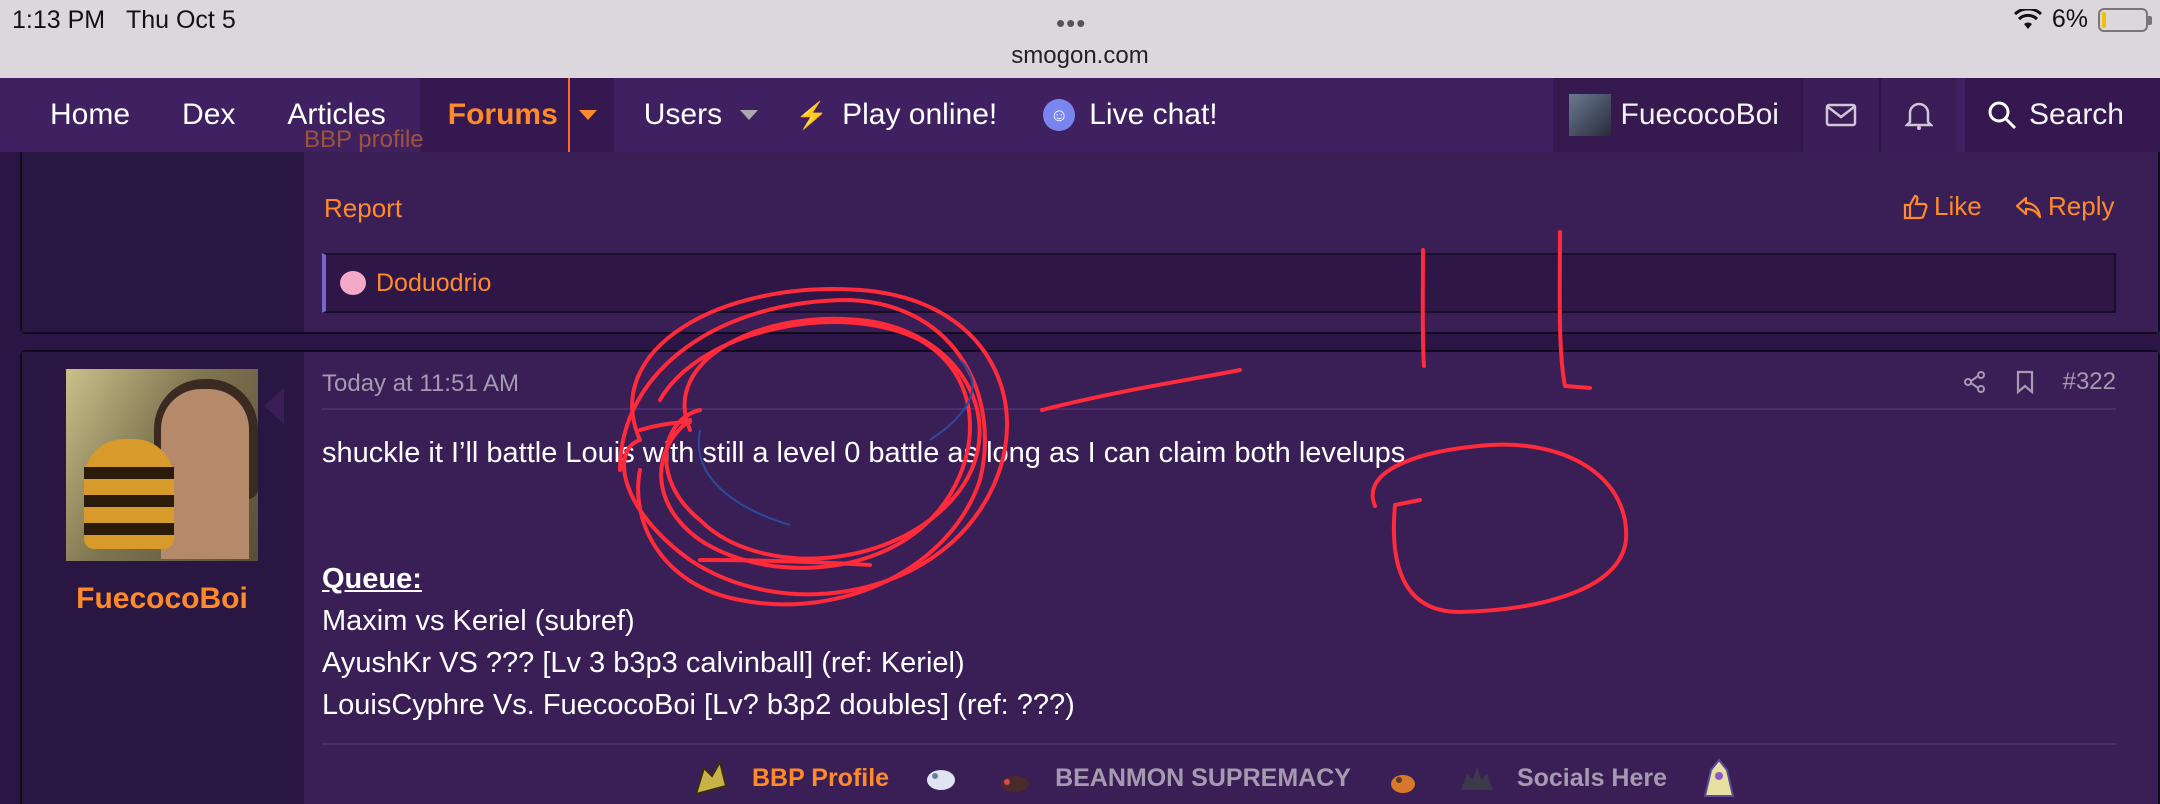 Image resolution: width=2160 pixels, height=804 pixels. I want to click on post-actions: #322, so click(2039, 382).